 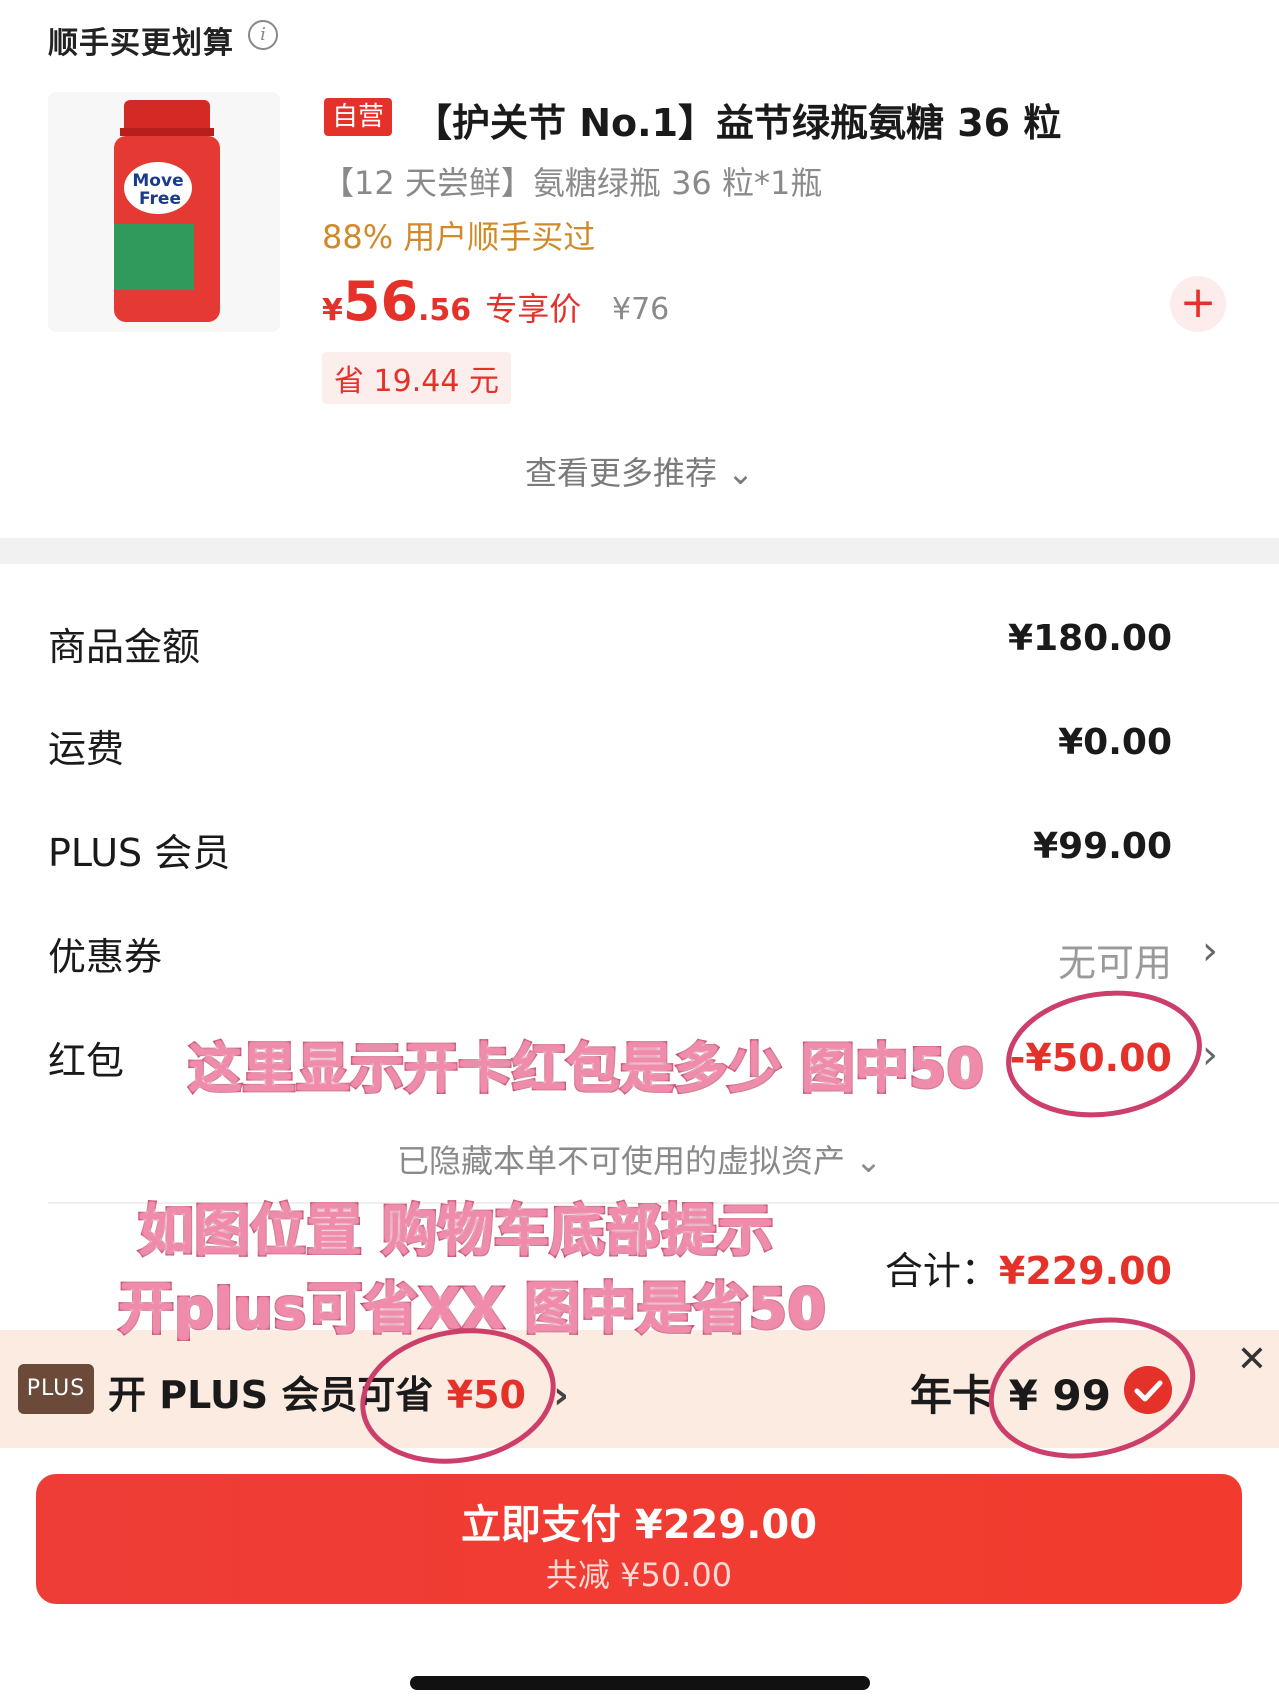 I want to click on section-title: 顺手买更划算, so click(x=141, y=43).